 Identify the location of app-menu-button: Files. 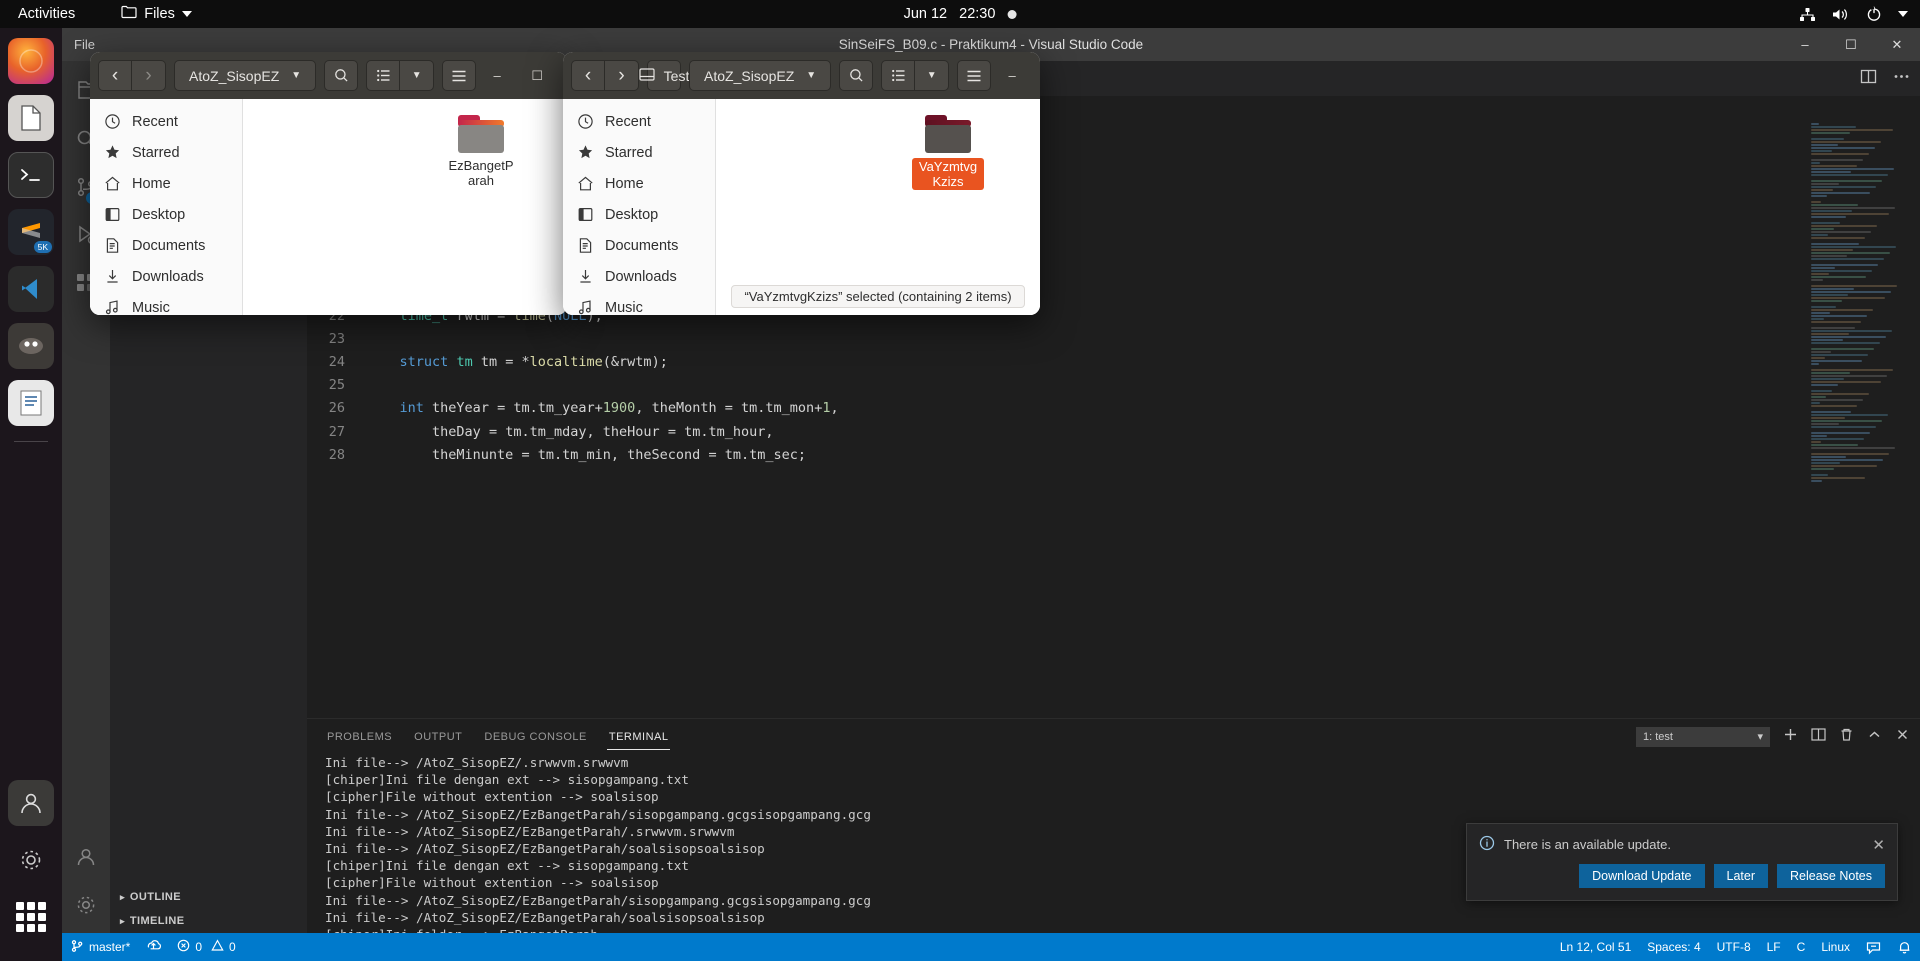
(156, 14).